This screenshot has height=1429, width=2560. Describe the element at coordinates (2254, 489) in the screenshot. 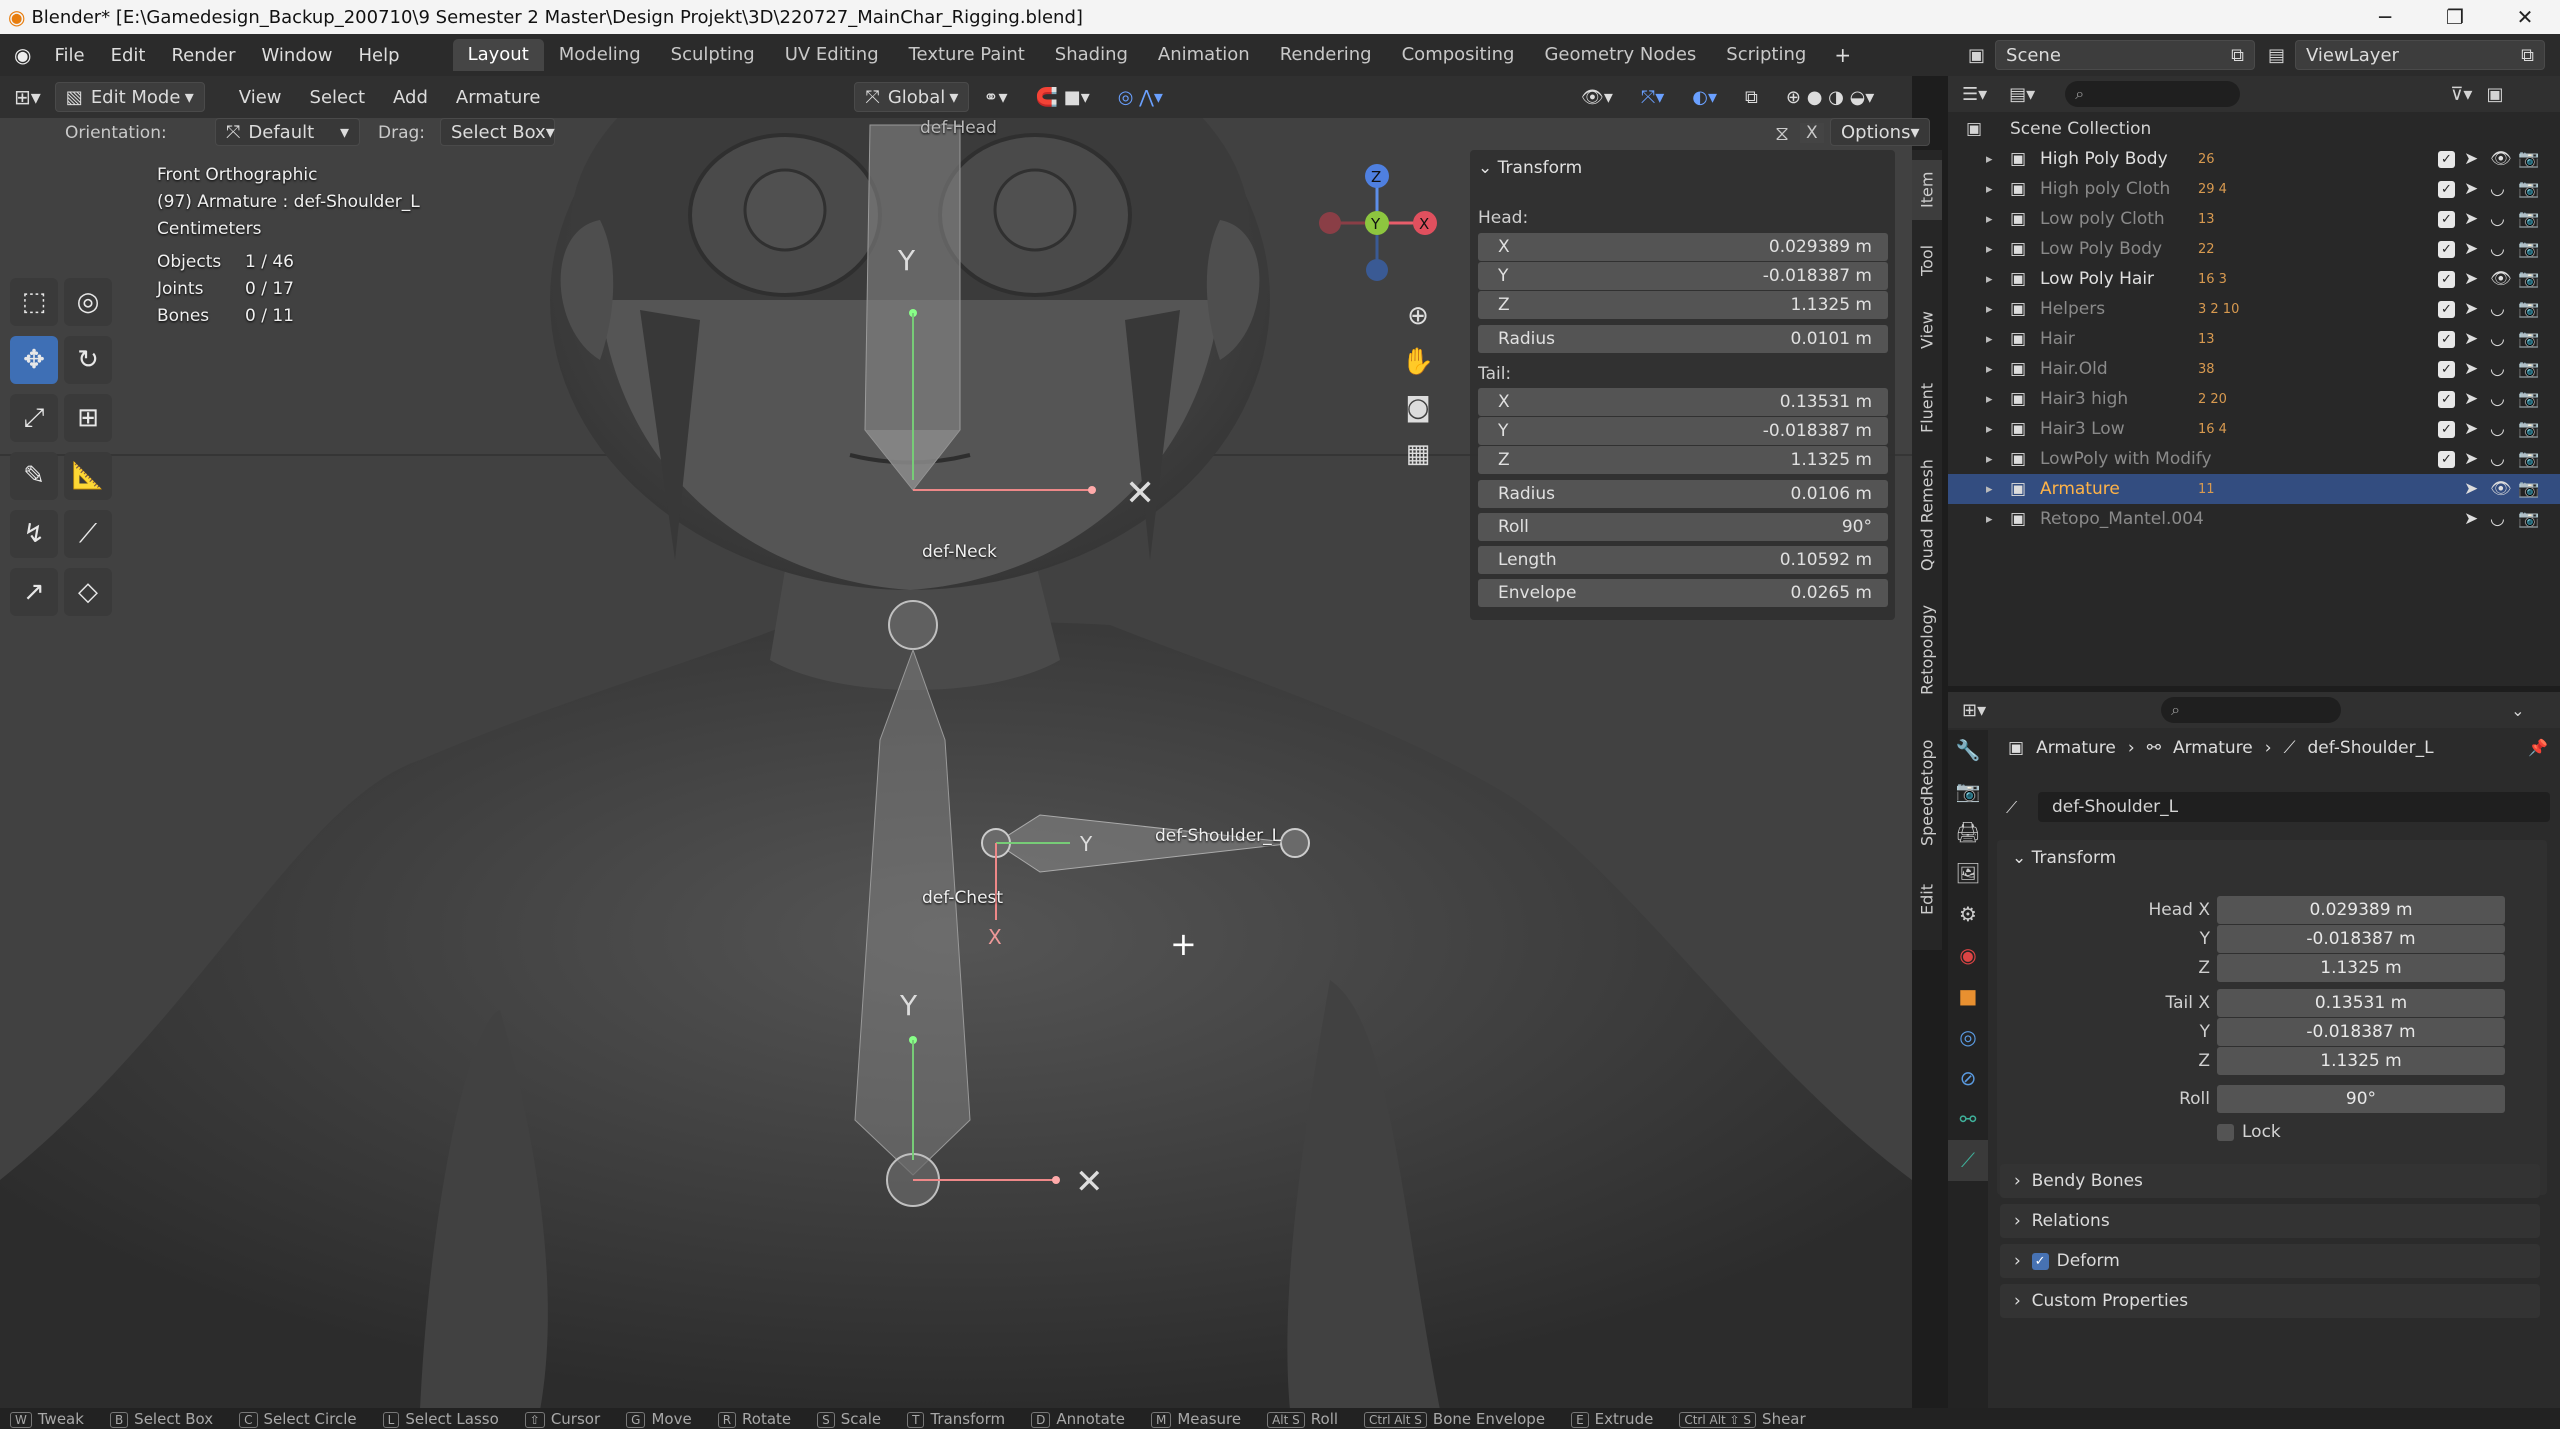

I see `outliner-row: ▸ ▣ Armature 11 ➤ 👁 📷` at that location.